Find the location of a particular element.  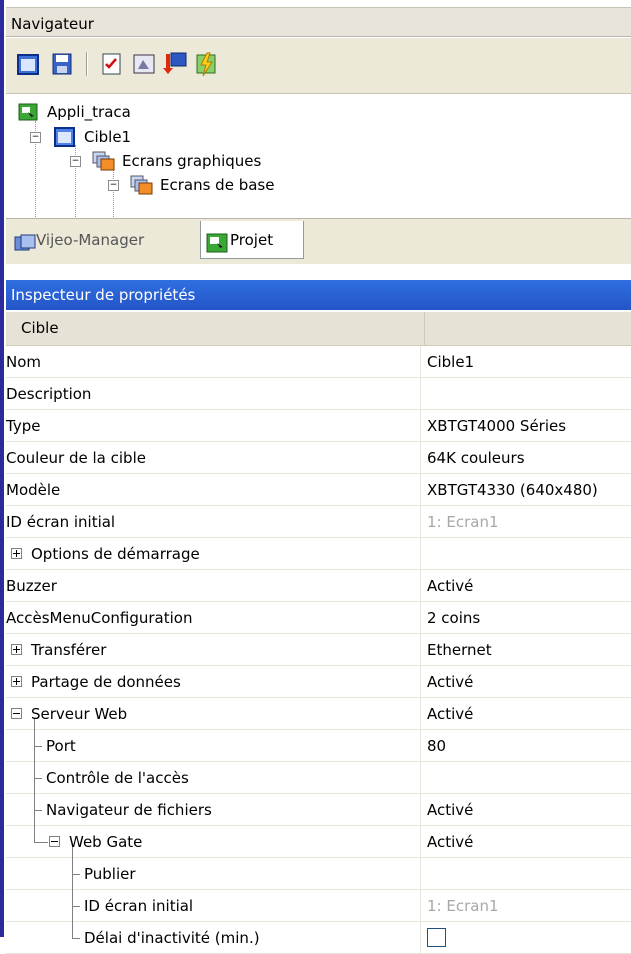

property-row-options-demarrage: Options de démarrage is located at coordinates (318, 554).